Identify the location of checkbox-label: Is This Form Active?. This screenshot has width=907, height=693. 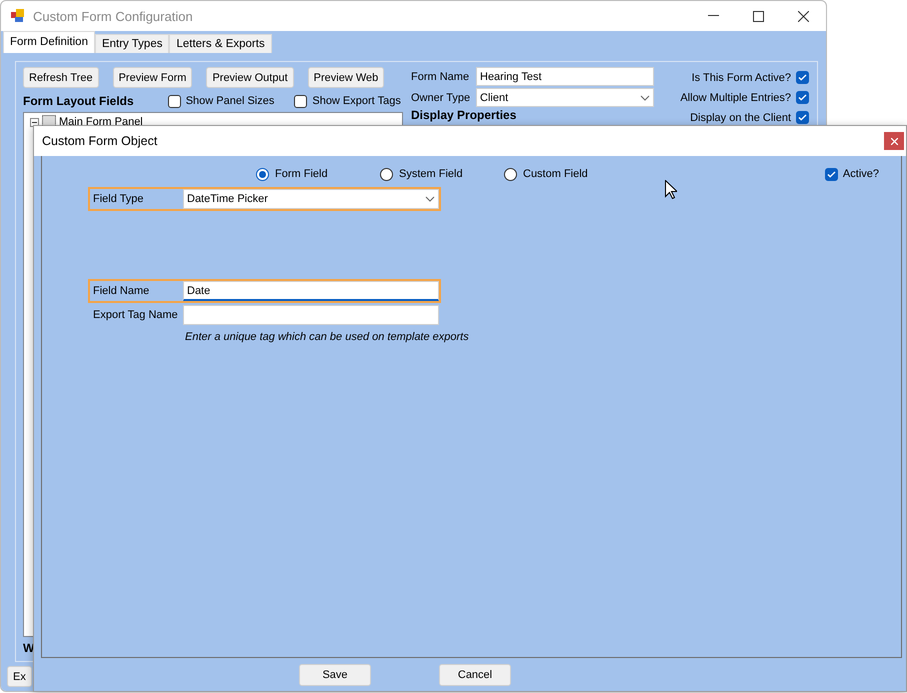
(741, 78).